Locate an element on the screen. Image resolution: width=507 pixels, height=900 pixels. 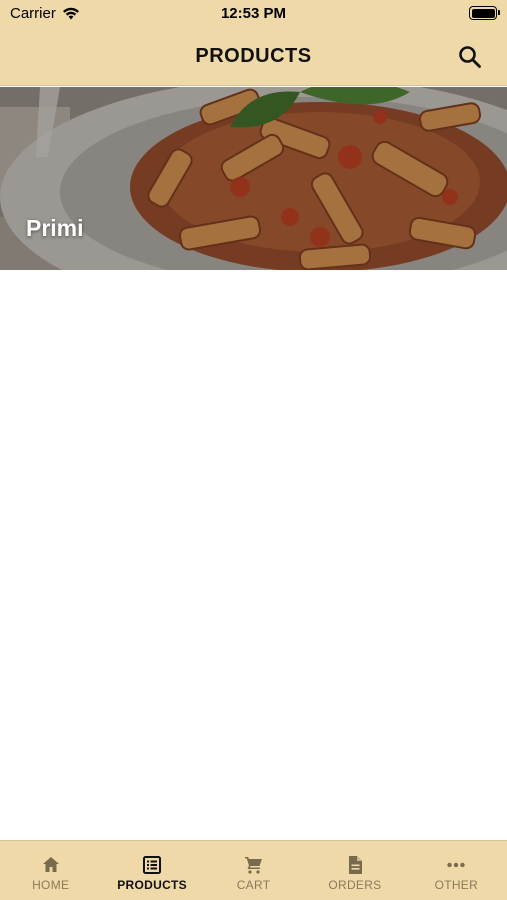
home-icon is located at coordinates (50, 864).